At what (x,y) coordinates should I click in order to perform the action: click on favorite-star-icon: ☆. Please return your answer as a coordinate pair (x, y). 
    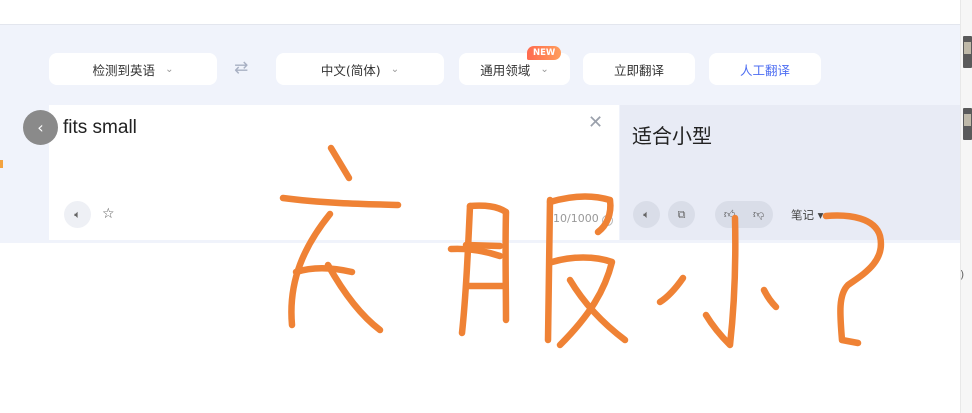
    Looking at the image, I should click on (108, 214).